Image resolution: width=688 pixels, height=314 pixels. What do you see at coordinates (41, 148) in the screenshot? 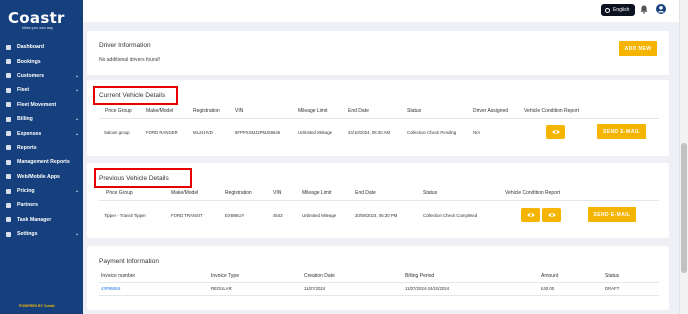
I see `sidebar-item-reports: Reports` at bounding box center [41, 148].